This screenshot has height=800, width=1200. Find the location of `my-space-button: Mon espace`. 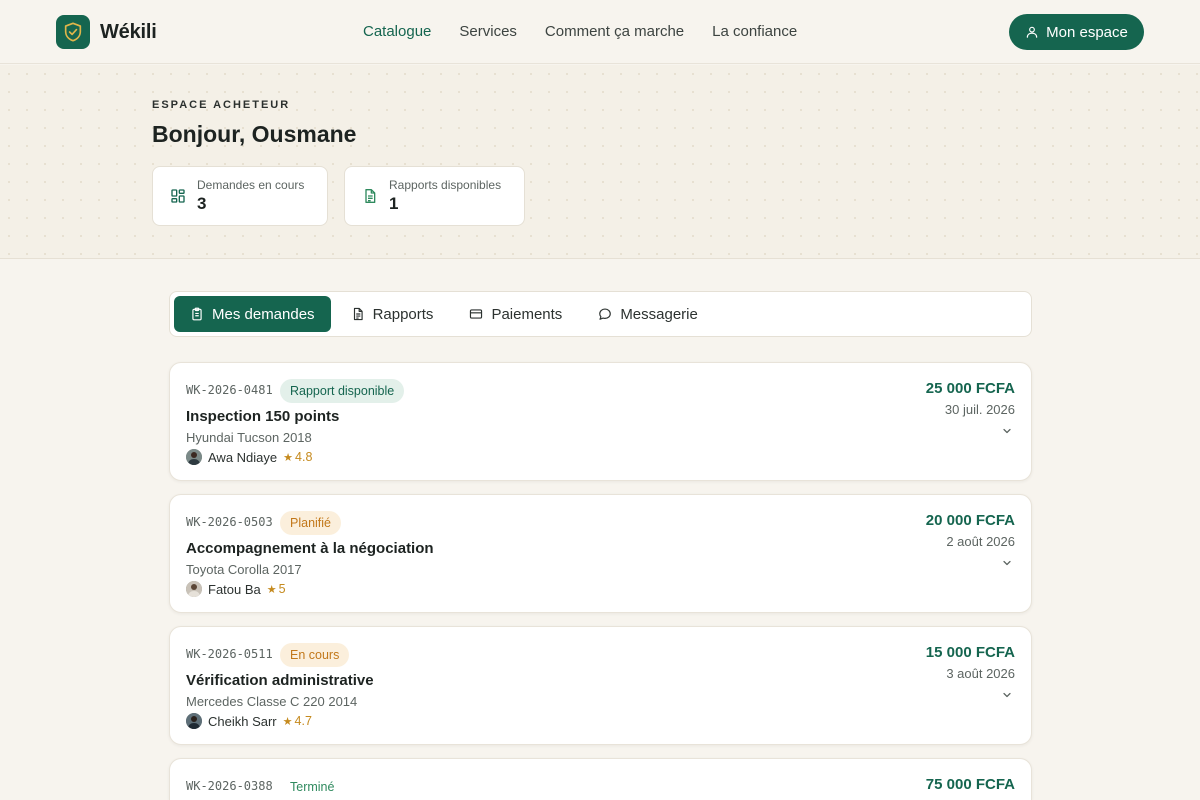

my-space-button: Mon espace is located at coordinates (1076, 32).